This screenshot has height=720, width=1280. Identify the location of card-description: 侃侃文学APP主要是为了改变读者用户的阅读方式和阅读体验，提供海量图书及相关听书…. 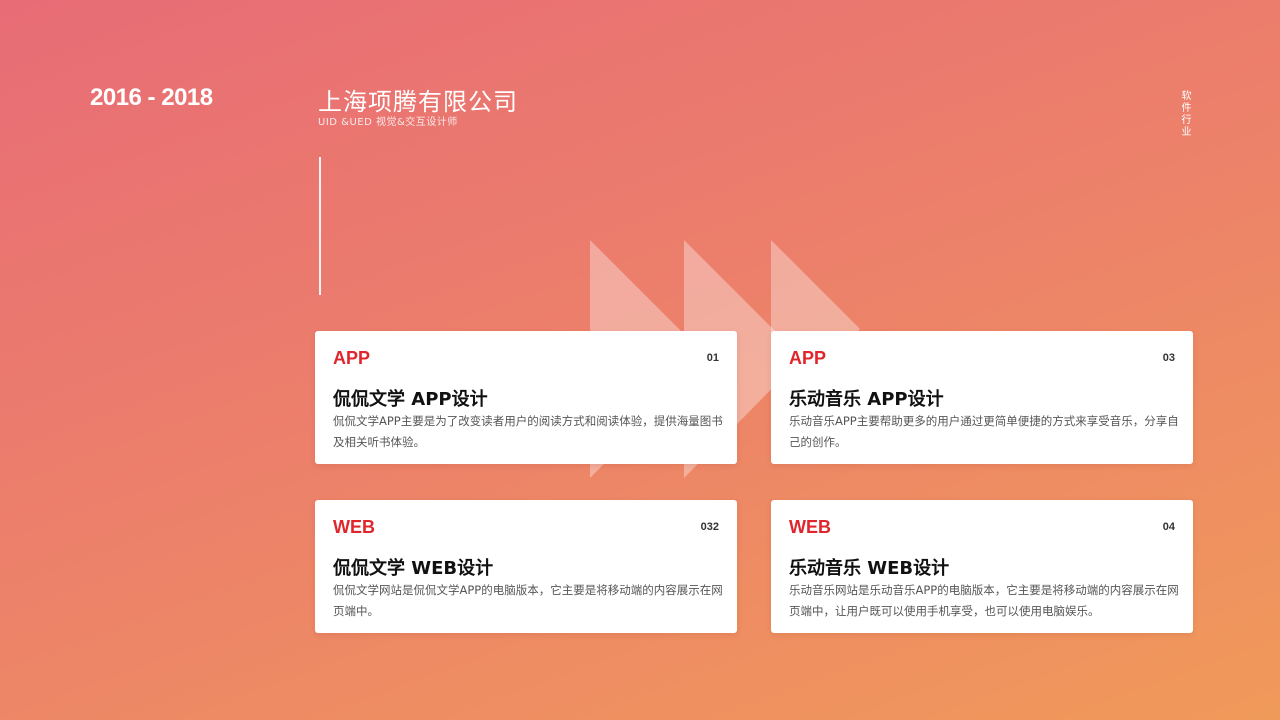
(528, 431).